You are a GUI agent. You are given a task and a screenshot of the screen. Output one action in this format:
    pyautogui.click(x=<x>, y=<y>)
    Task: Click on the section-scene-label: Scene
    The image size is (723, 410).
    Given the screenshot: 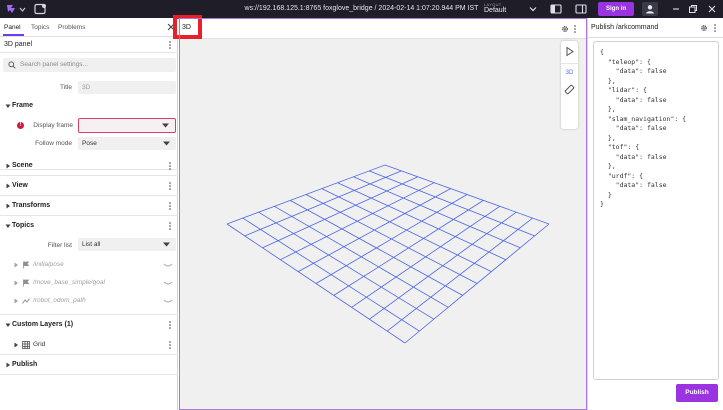 What is the action you would take?
    pyautogui.click(x=22, y=165)
    